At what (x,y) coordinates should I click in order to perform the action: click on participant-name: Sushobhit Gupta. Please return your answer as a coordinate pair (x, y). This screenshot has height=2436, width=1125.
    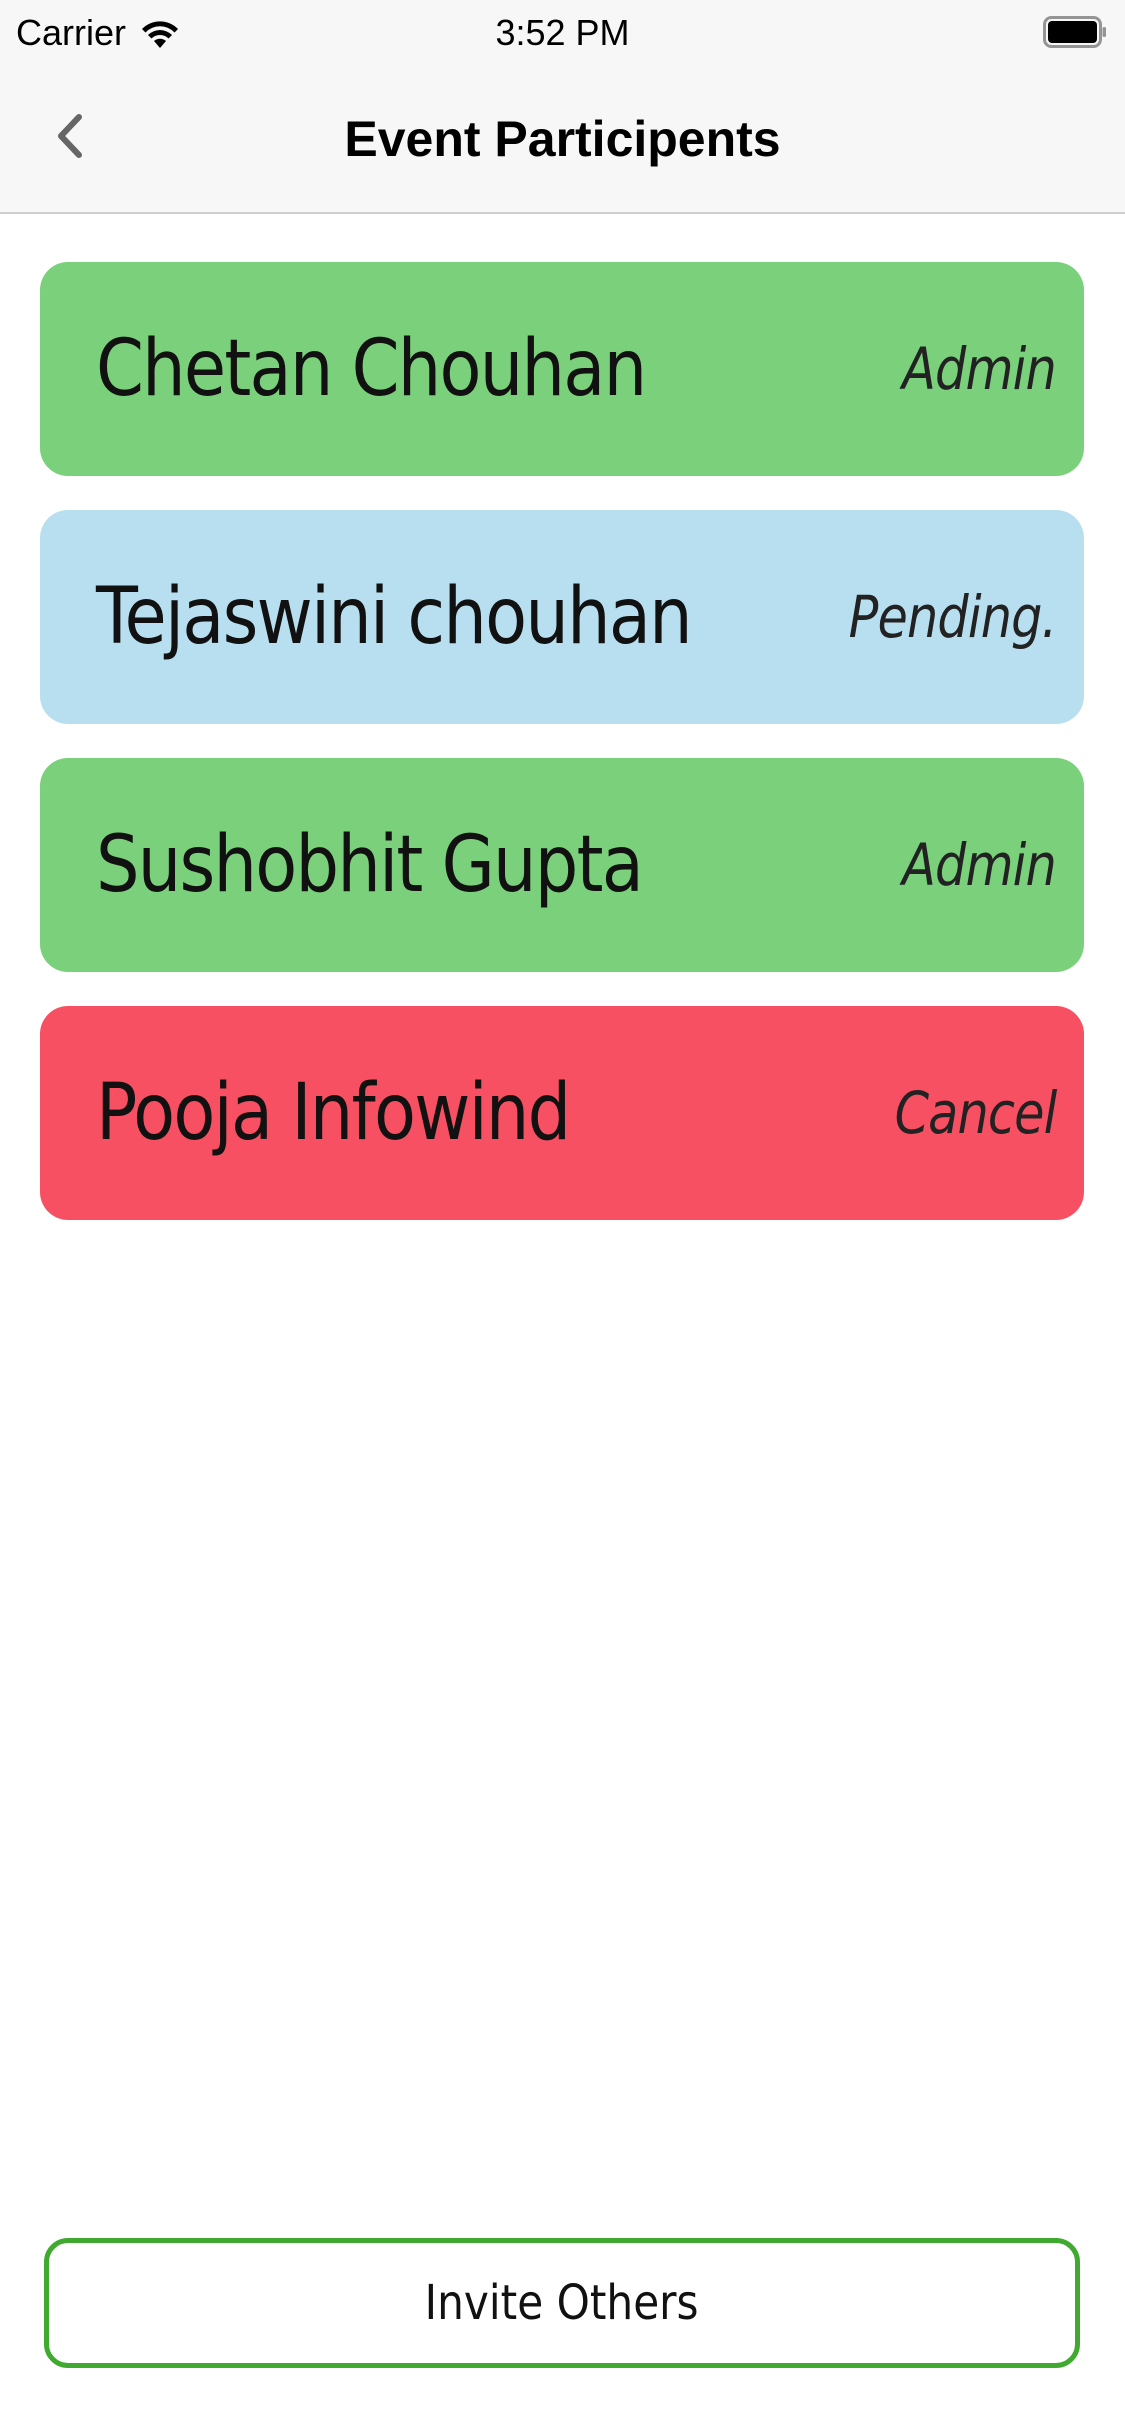
    Looking at the image, I should click on (370, 865).